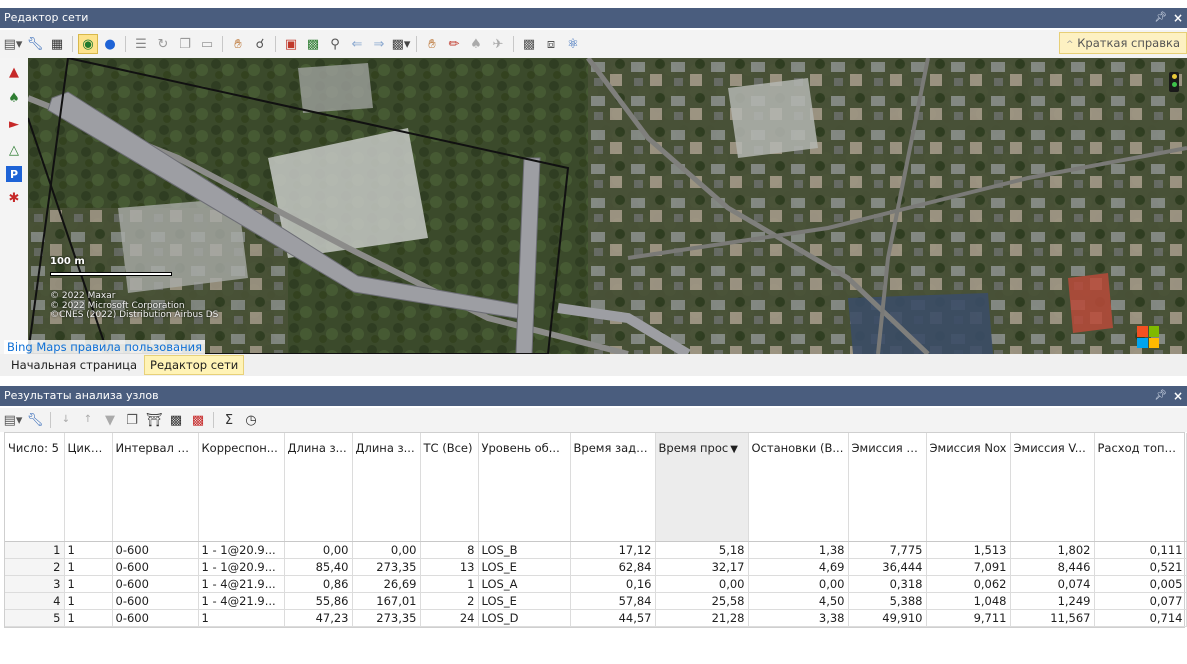 The height and width of the screenshot is (664, 1187). I want to click on table-cell: 13, so click(449, 567).